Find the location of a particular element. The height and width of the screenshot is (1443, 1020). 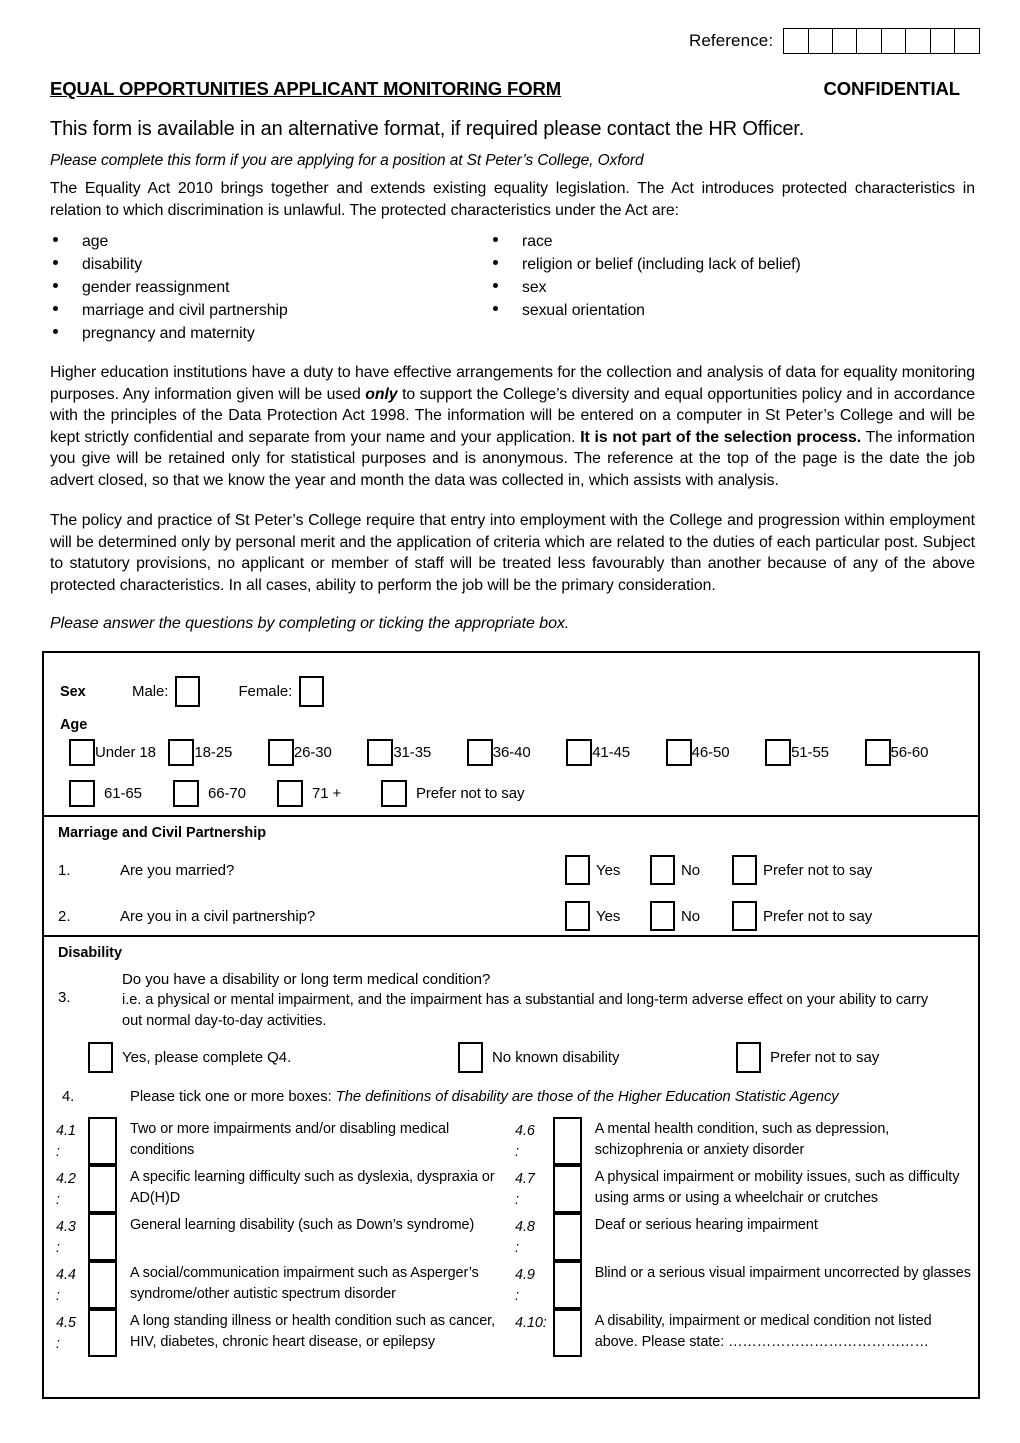

disability-type-option: 4.8: Deaf or serious hearing impairment is located at coordinates (744, 1237).